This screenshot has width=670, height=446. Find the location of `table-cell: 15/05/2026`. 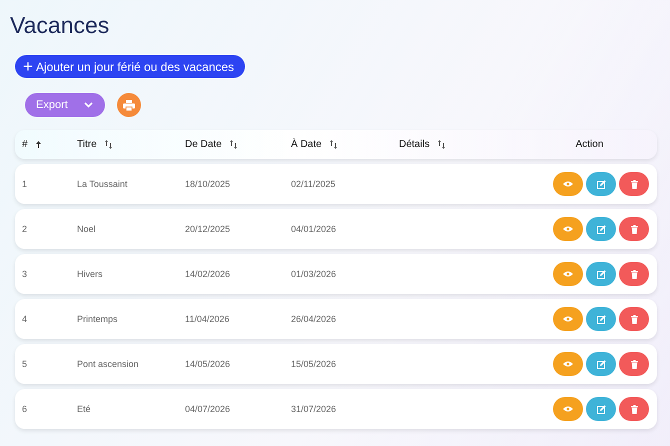

table-cell: 15/05/2026 is located at coordinates (313, 364).